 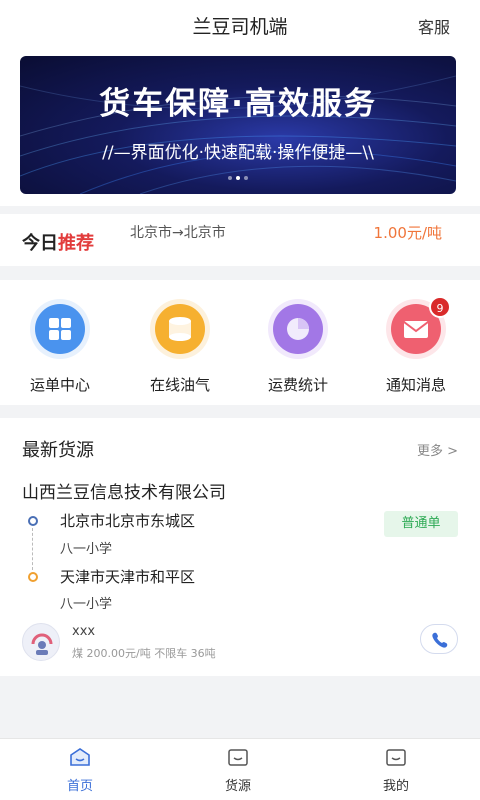 I want to click on menu-label: 运单中心, so click(x=59, y=385).